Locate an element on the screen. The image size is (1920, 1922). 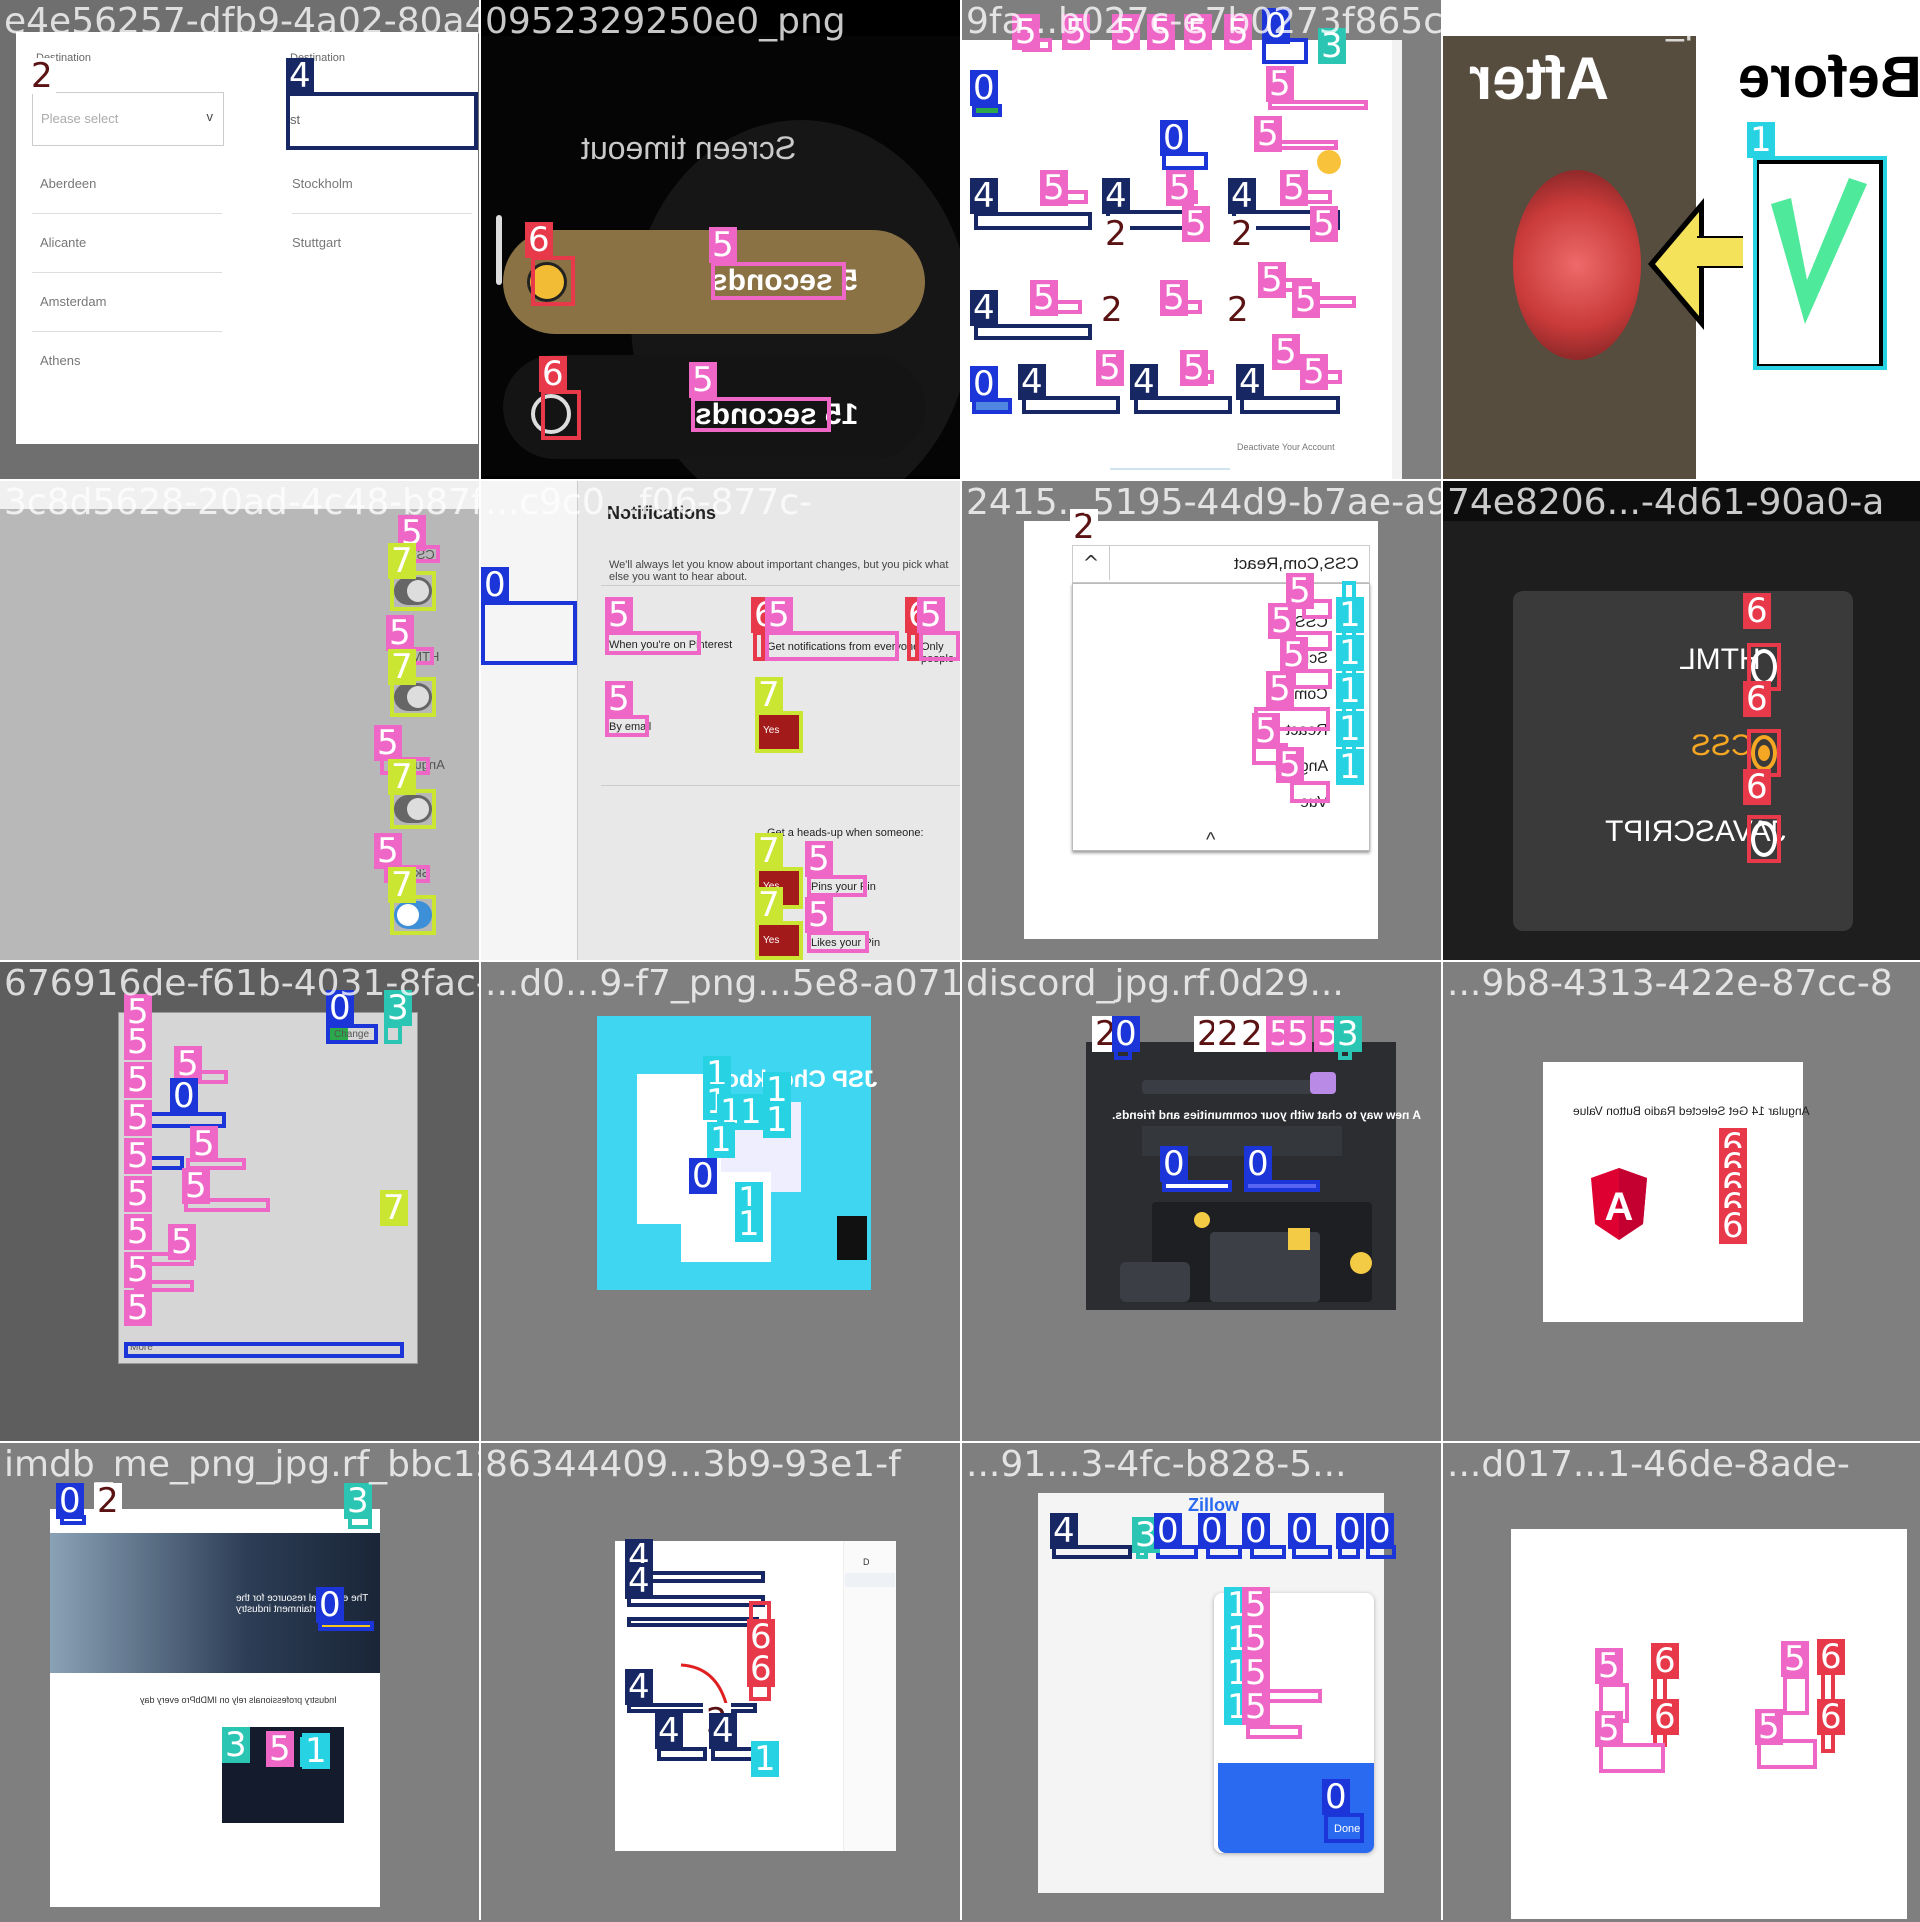
before-label: Before is located at coordinates (1829, 77).